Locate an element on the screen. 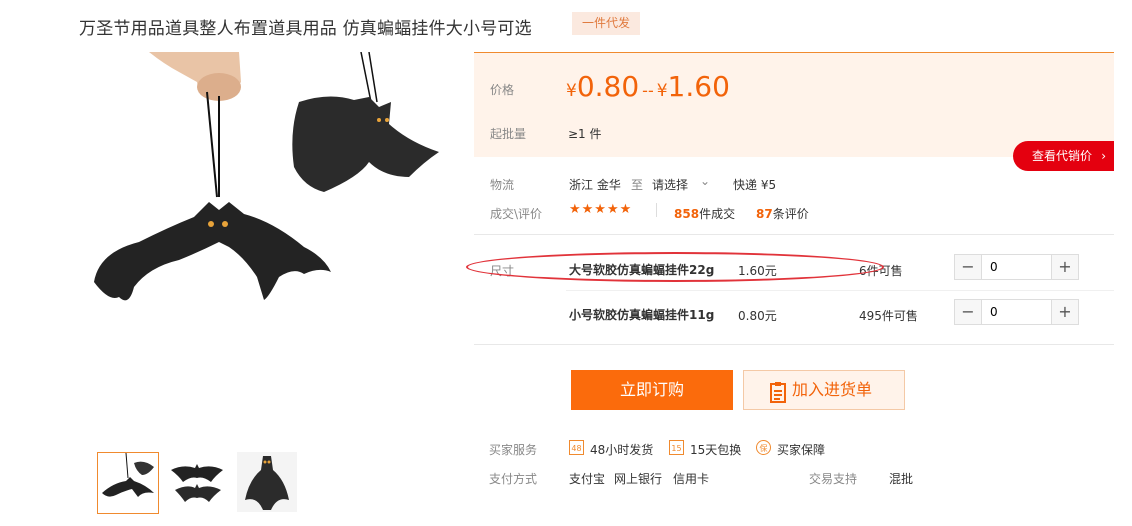 This screenshot has width=1132, height=526. payment-alipay: 支付宝 is located at coordinates (587, 479).